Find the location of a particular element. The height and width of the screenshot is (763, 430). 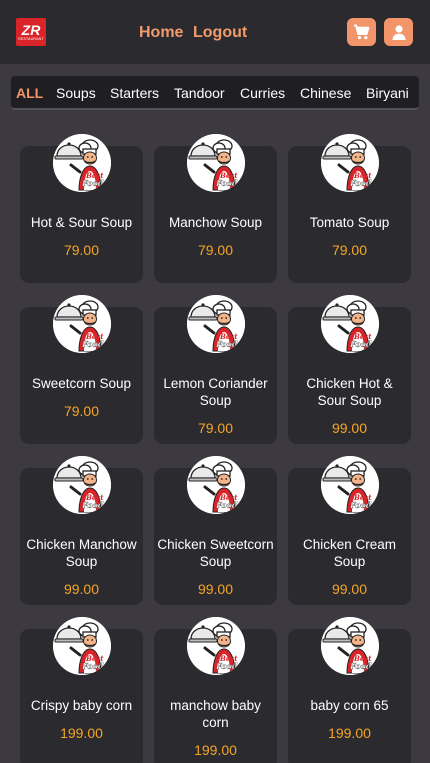

nav-logout-link: Logout is located at coordinates (220, 33).